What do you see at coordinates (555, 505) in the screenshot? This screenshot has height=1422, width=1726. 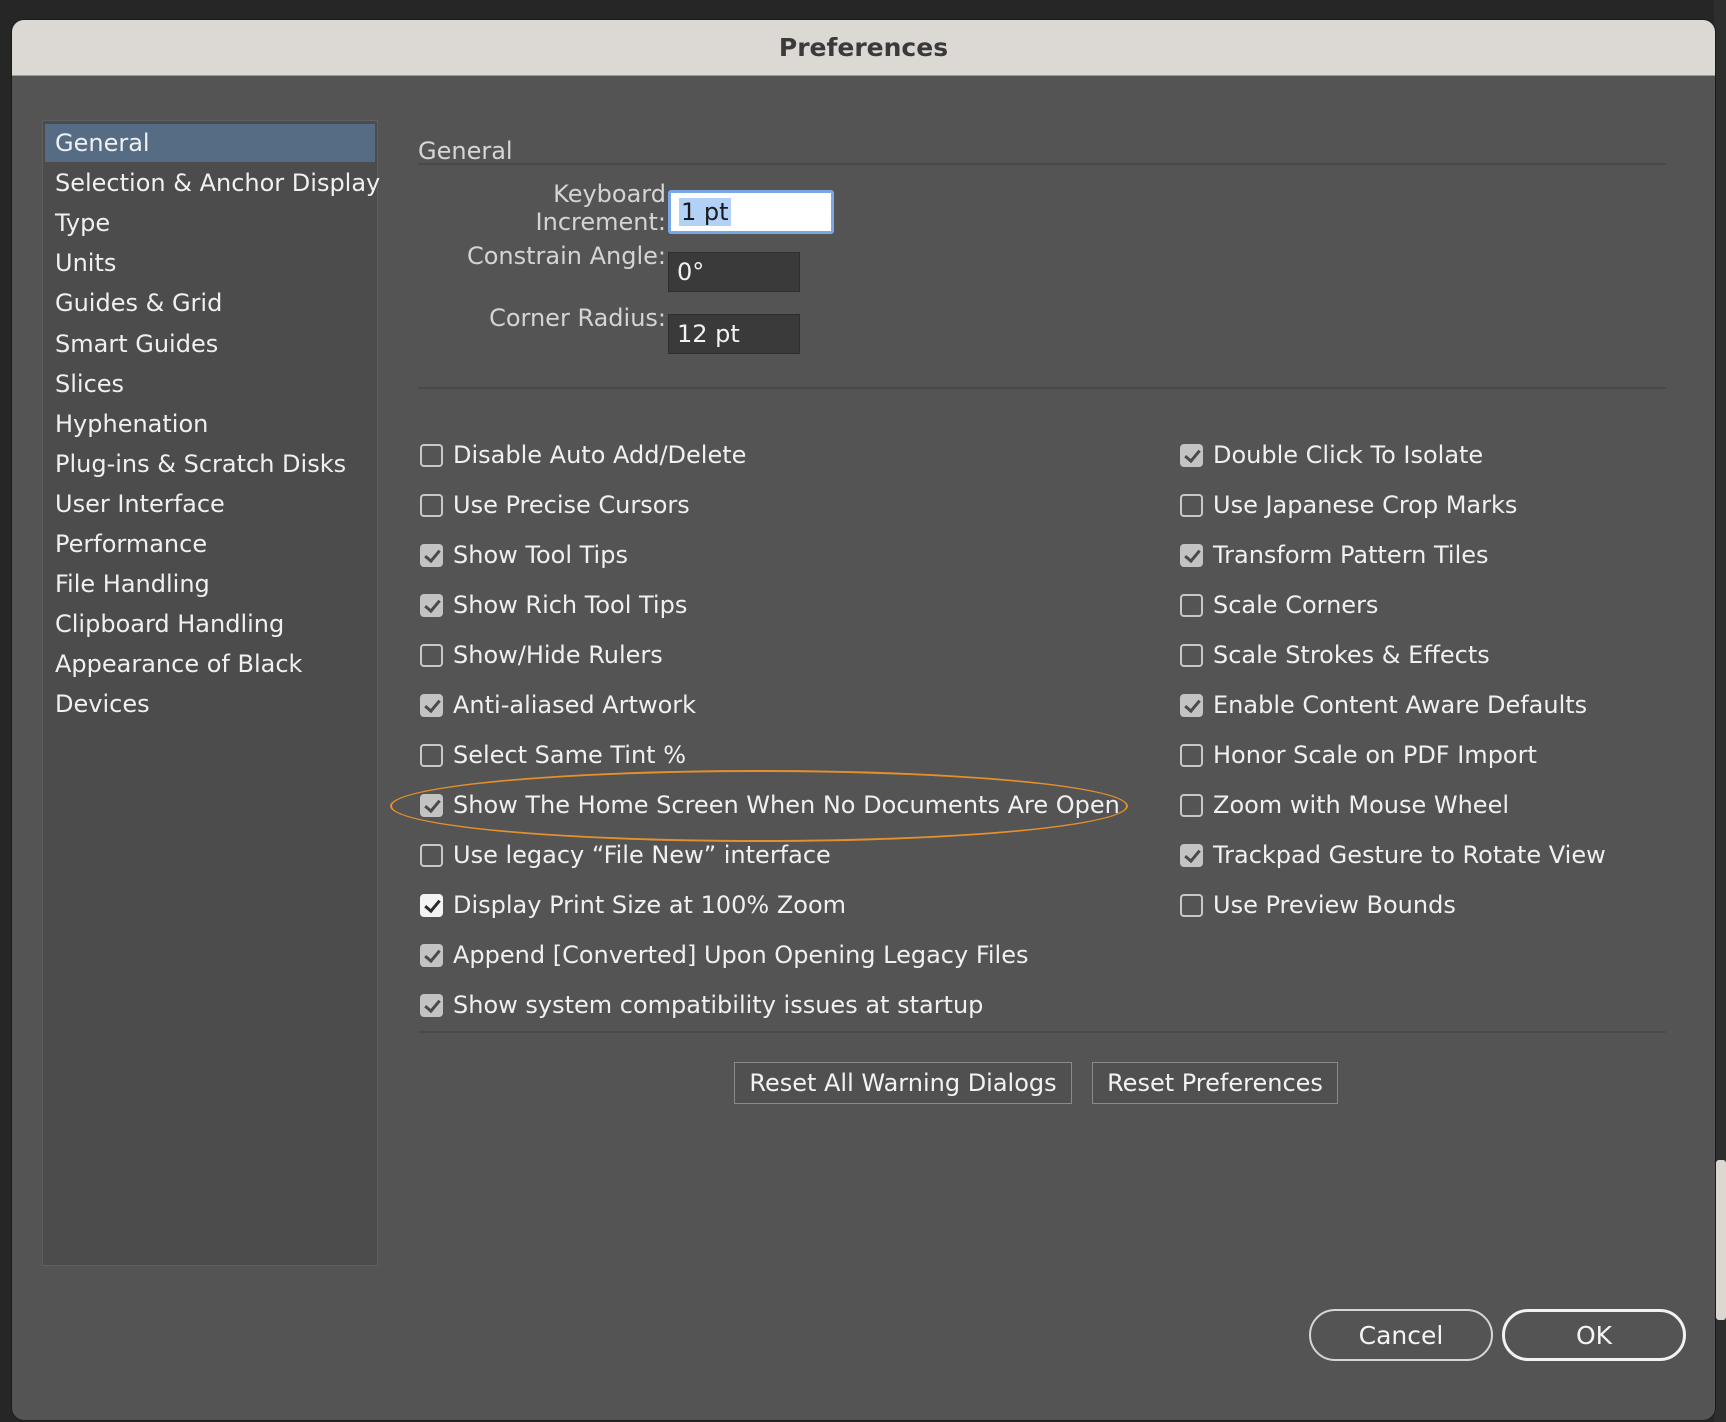 I see `option-use-precise-cursors: Use Precise Cursors` at bounding box center [555, 505].